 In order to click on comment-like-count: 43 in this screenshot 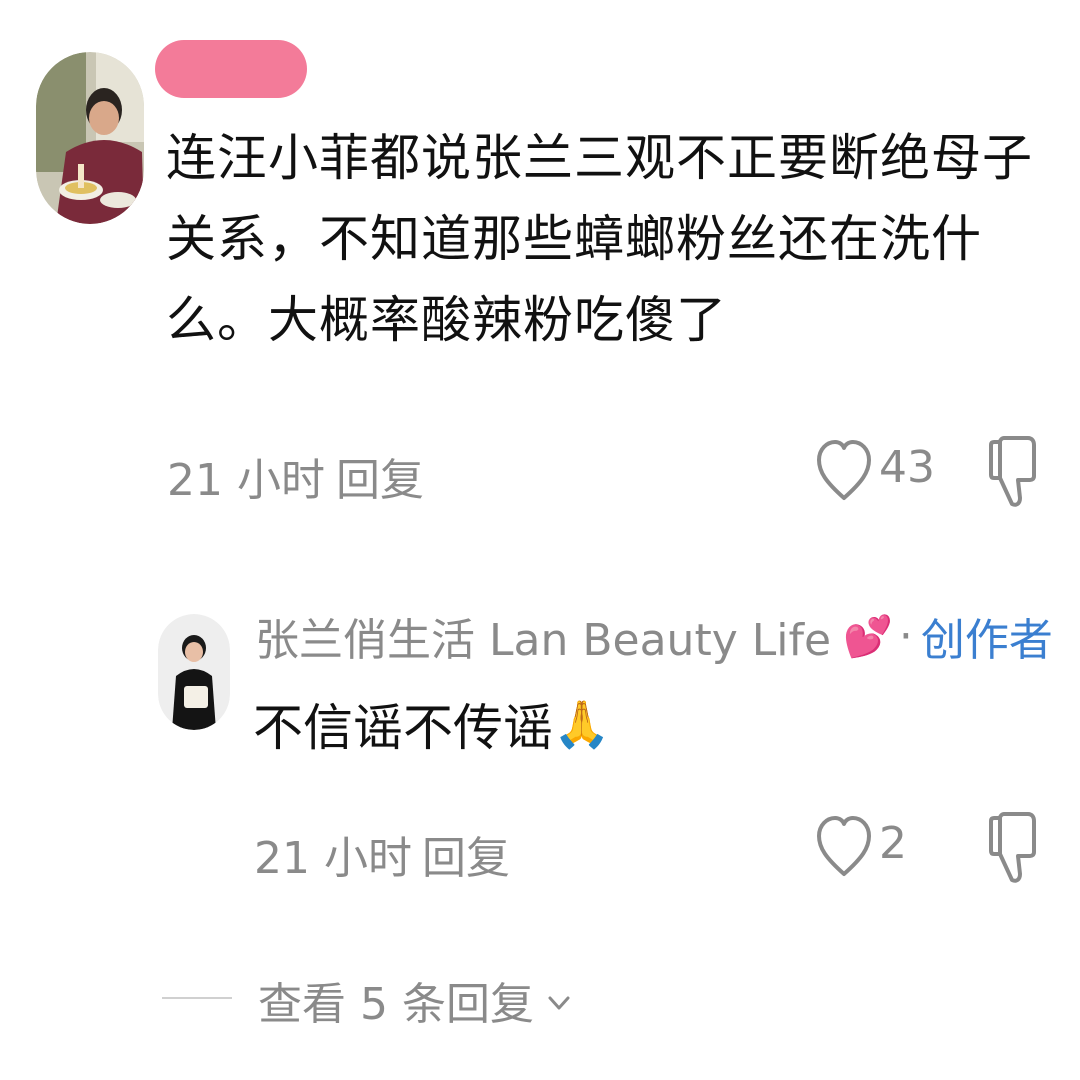, I will do `click(907, 467)`.